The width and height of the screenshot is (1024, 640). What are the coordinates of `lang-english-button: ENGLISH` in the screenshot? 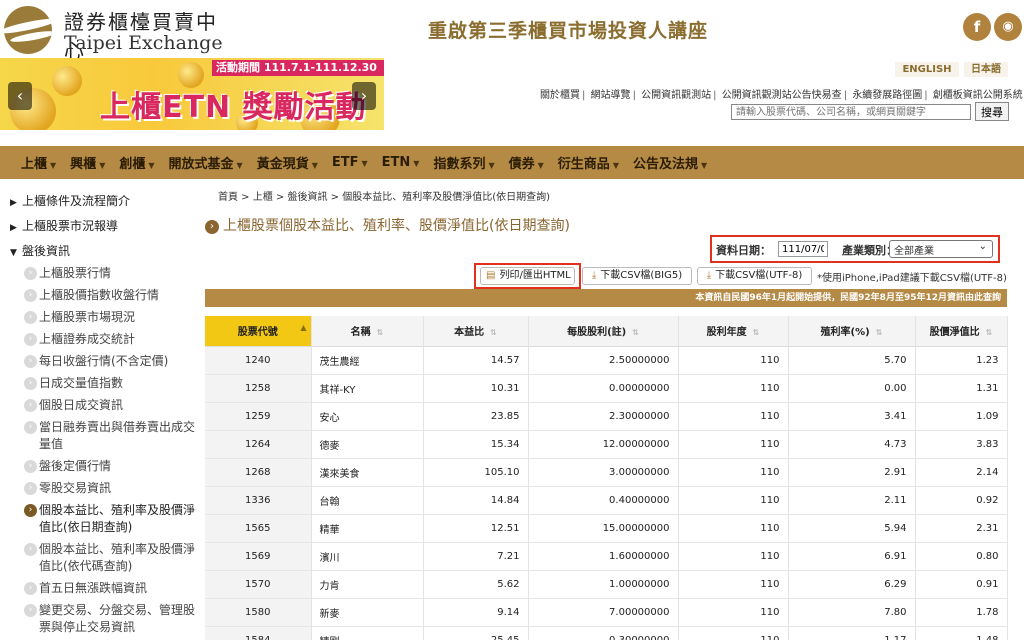 It's located at (927, 69).